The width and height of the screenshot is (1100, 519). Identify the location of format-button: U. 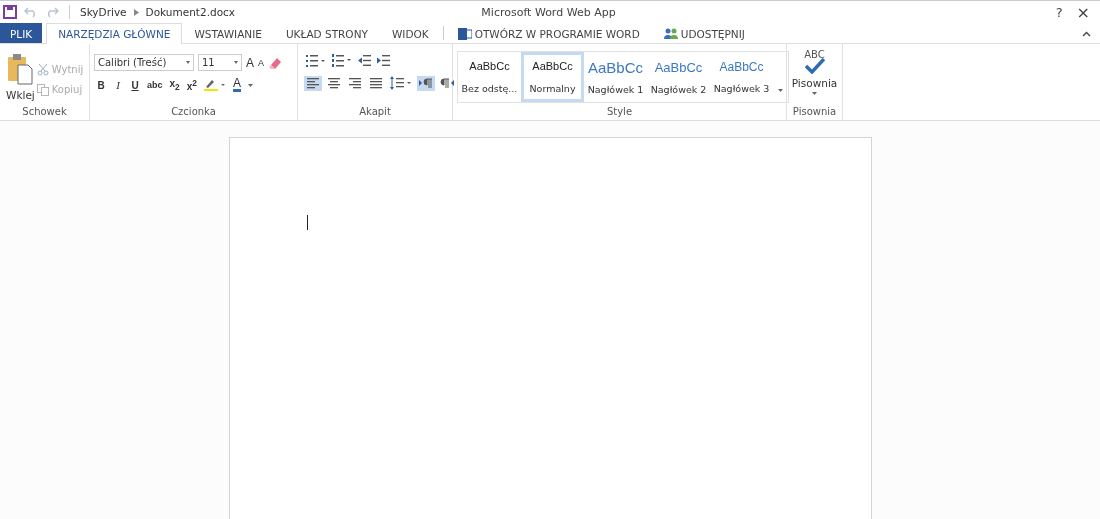
(135, 85).